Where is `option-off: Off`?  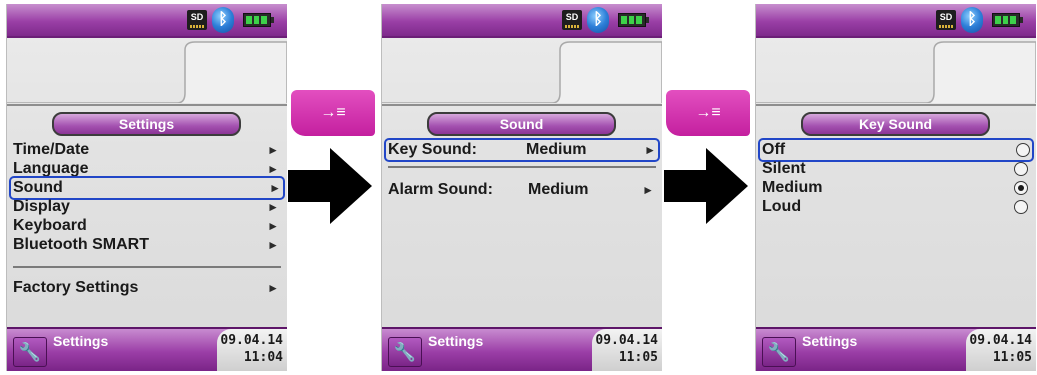 option-off: Off is located at coordinates (896, 150).